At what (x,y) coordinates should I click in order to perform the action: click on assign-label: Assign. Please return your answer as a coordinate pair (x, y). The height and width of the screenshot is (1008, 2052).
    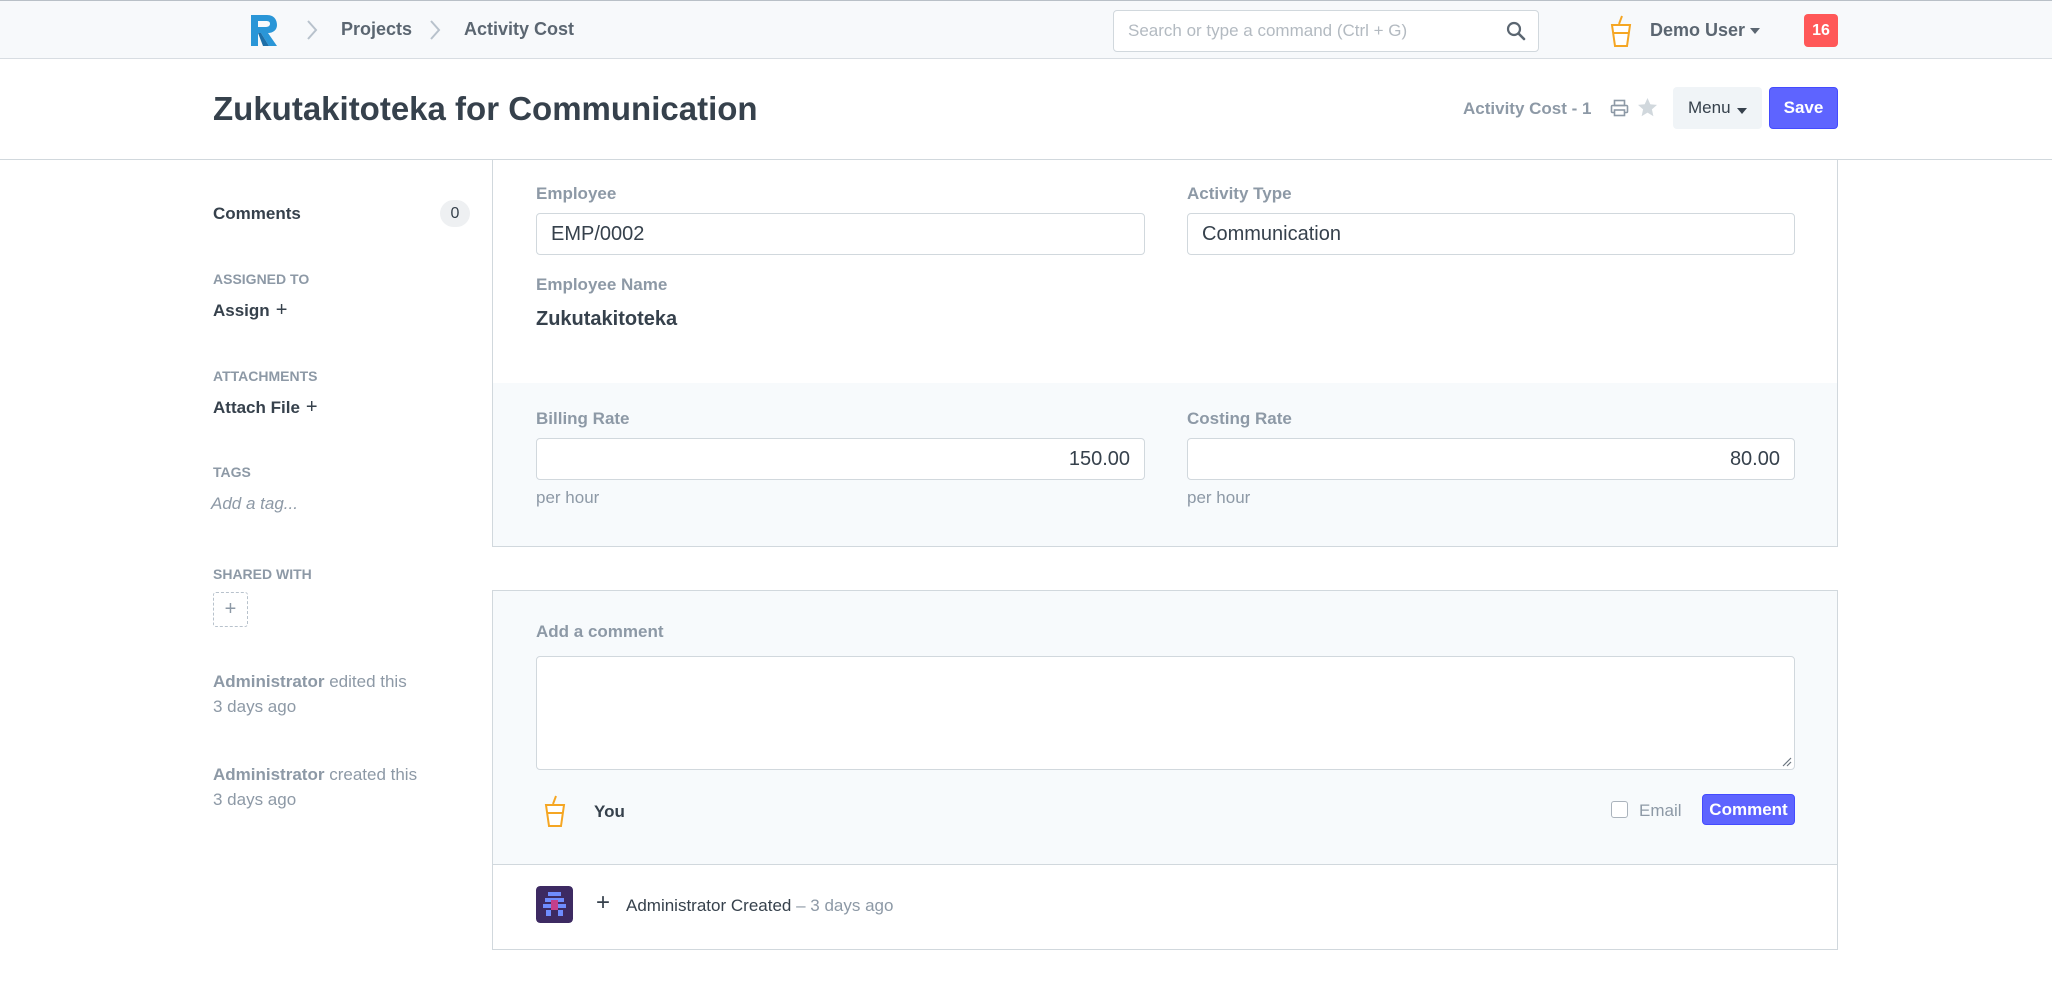
    Looking at the image, I should click on (241, 310).